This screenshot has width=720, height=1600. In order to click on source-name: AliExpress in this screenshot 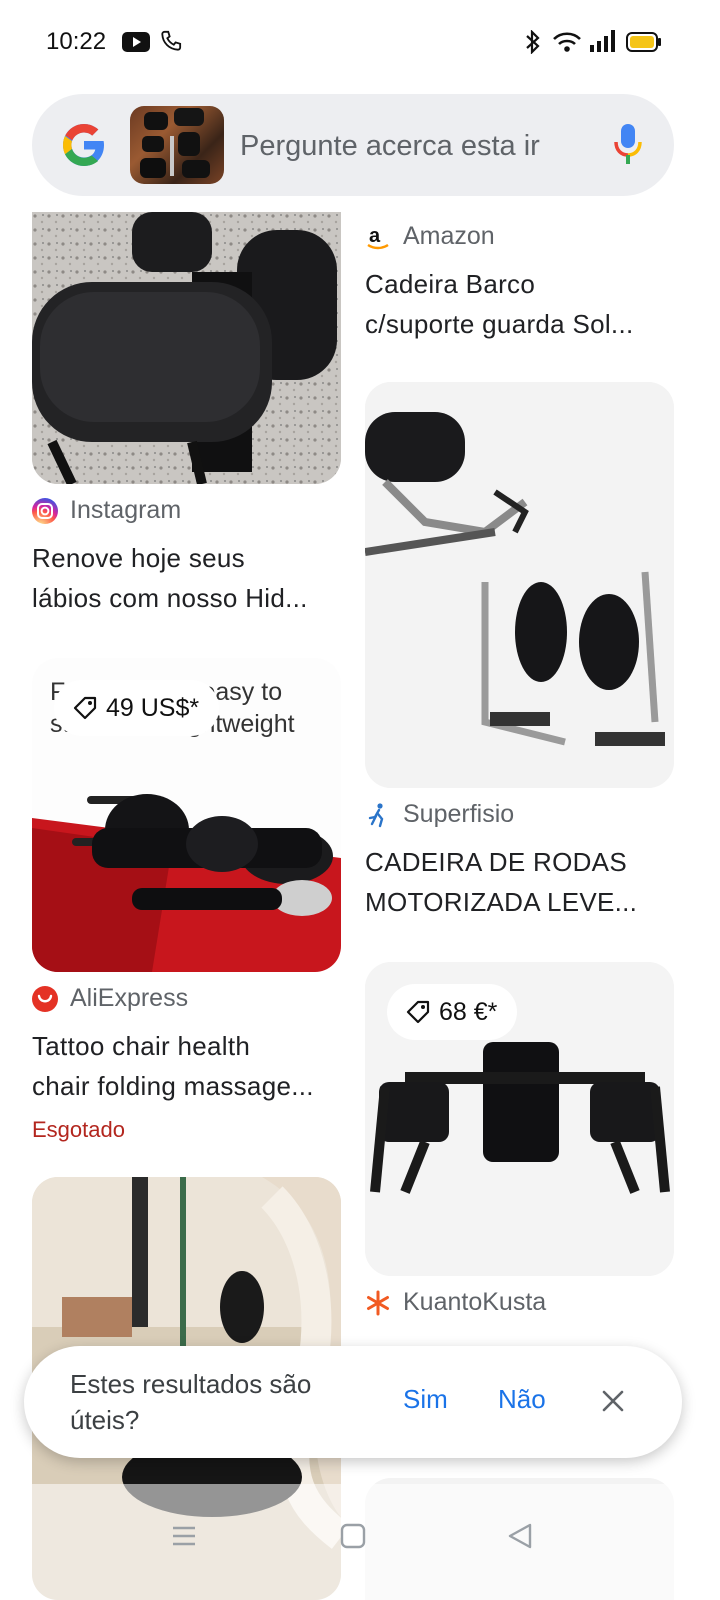, I will do `click(129, 998)`.